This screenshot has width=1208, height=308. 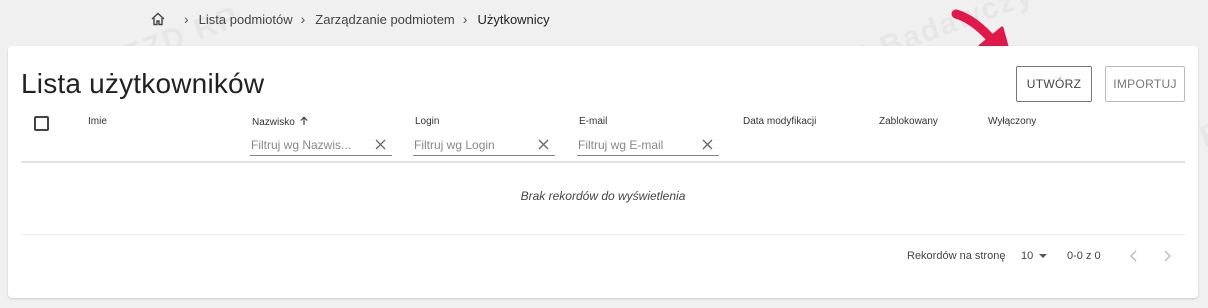 What do you see at coordinates (593, 121) in the screenshot?
I see `column-header-email: E-mail` at bounding box center [593, 121].